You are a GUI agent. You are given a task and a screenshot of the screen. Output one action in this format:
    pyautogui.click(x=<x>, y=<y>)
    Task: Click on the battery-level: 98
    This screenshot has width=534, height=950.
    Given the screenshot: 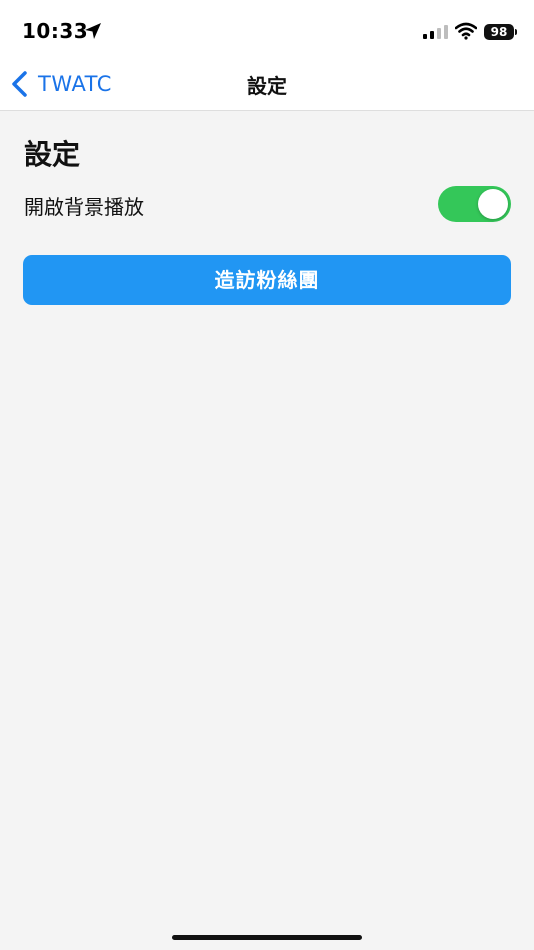 What is the action you would take?
    pyautogui.click(x=499, y=32)
    